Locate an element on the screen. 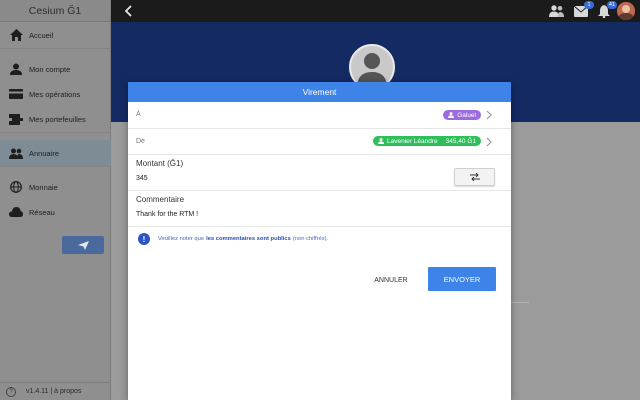  version-label: v1.4.11 | à propos is located at coordinates (53, 391).